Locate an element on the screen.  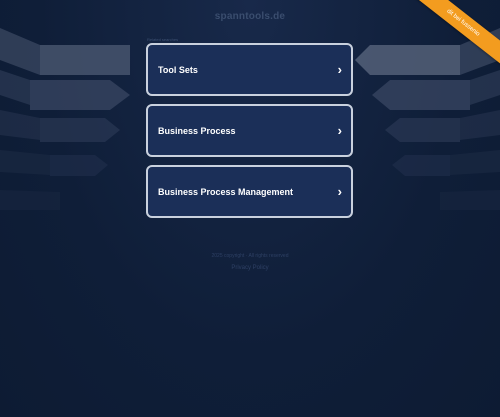
related-link-label: Business Process is located at coordinates (197, 130).